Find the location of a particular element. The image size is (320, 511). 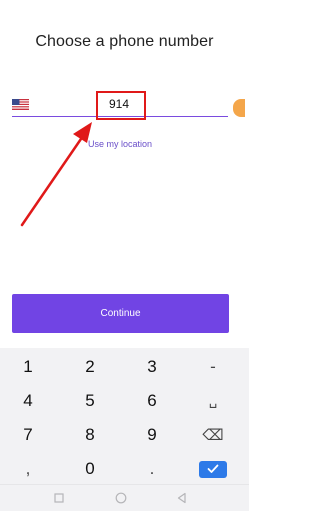

key-6: 6 is located at coordinates (152, 401).